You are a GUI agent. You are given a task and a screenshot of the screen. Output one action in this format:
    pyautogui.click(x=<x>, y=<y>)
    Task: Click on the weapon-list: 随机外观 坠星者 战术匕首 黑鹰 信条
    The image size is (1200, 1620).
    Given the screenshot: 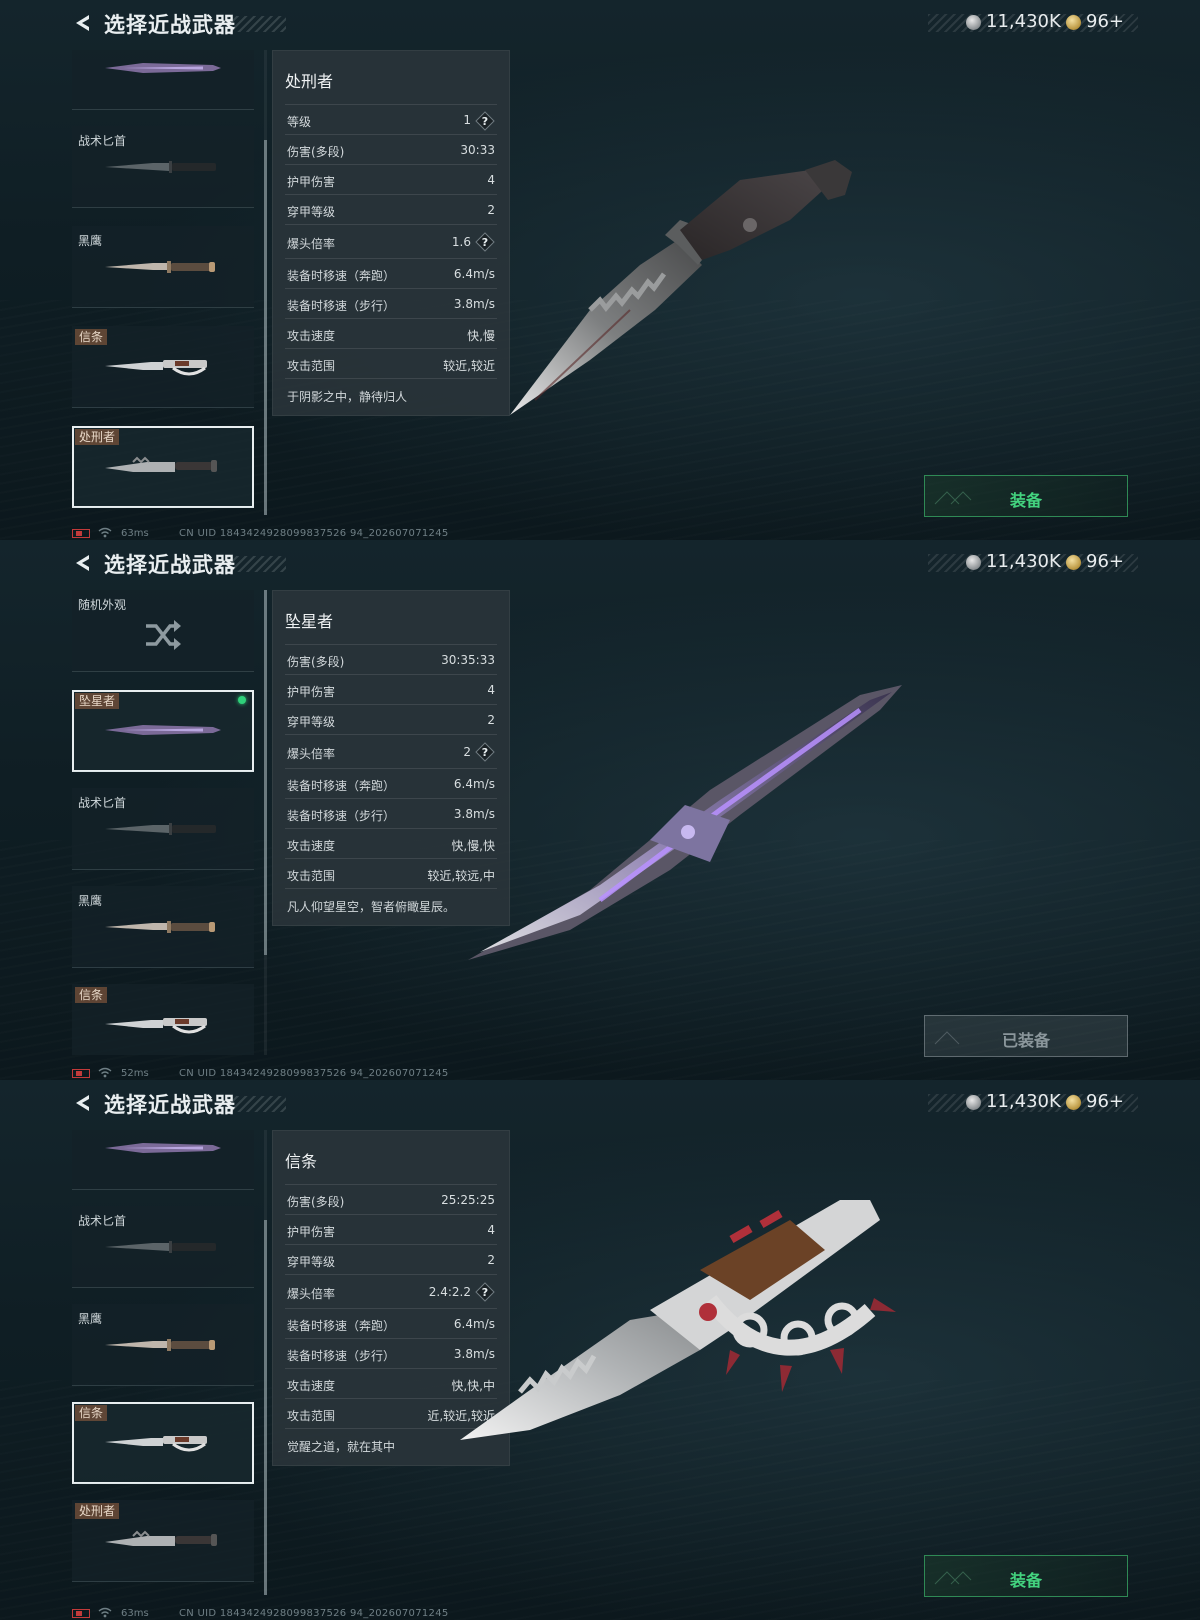 What is the action you would take?
    pyautogui.click(x=163, y=822)
    